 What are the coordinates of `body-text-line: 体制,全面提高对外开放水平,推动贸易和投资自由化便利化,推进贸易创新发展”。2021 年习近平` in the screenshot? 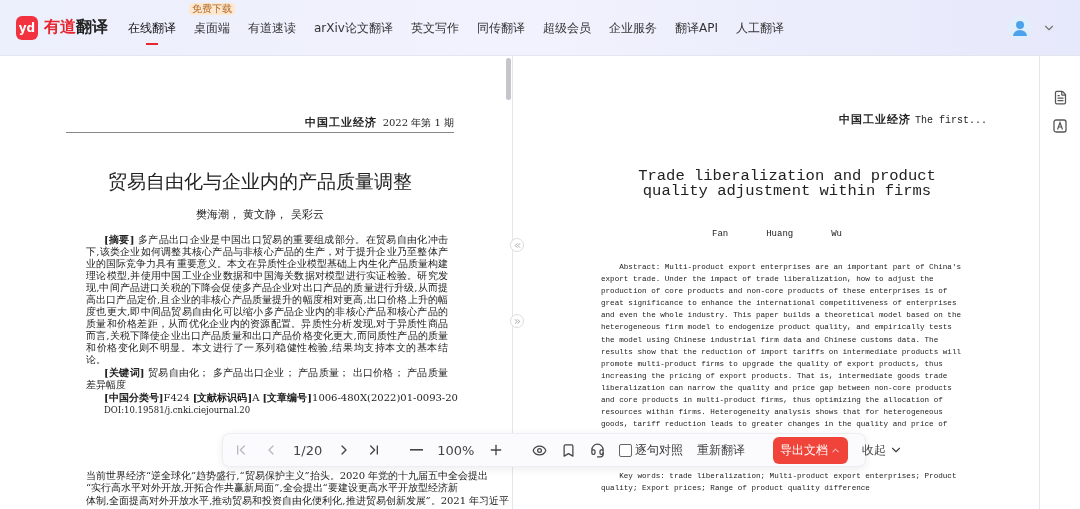 It's located at (298, 500).